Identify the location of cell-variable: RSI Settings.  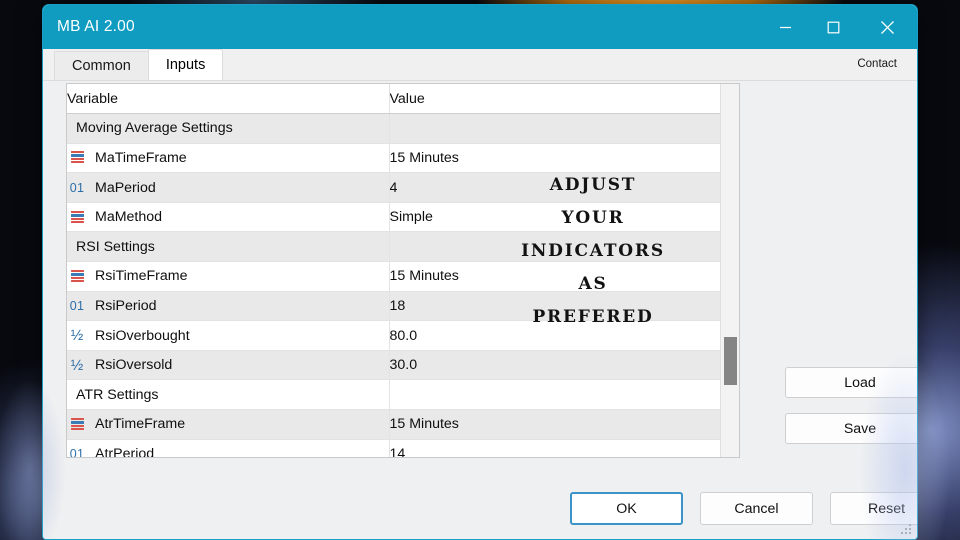
(228, 247).